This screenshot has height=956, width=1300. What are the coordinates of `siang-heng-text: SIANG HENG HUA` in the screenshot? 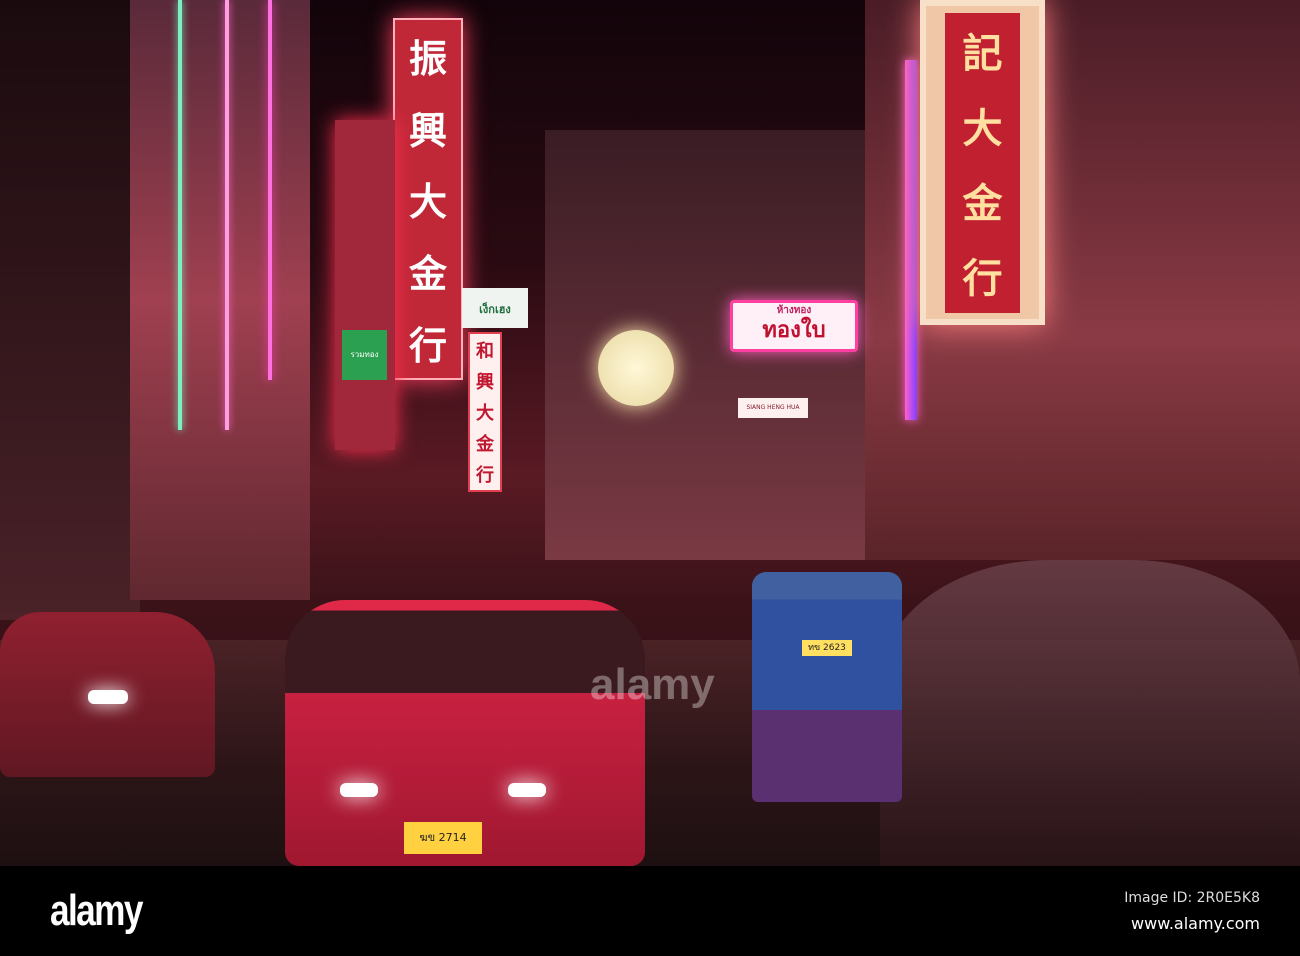 It's located at (773, 407).